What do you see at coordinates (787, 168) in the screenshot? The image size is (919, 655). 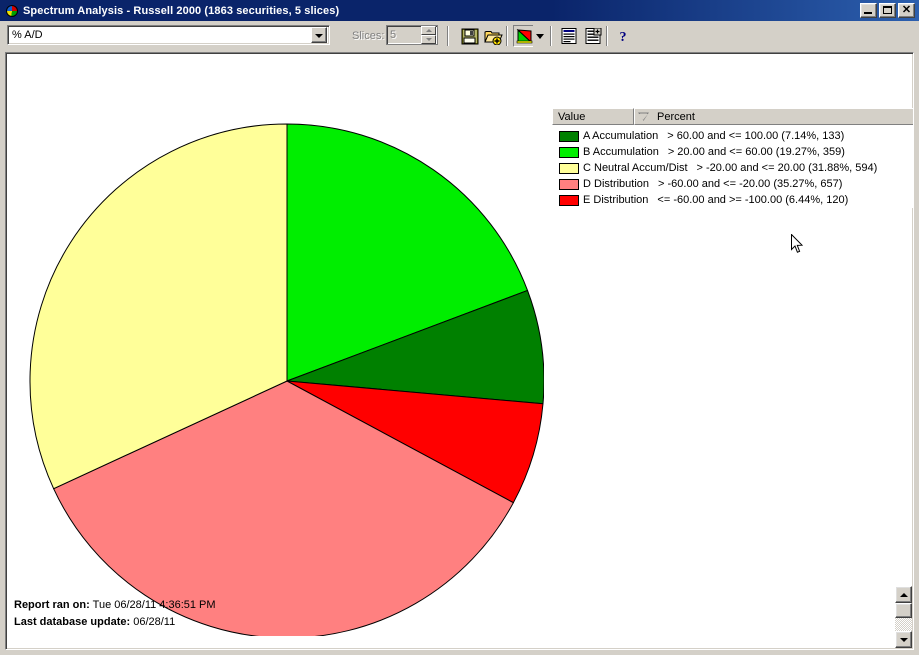 I see `legend-item-description: > -20.00 and <= 20.00 (31.88%, 594)` at bounding box center [787, 168].